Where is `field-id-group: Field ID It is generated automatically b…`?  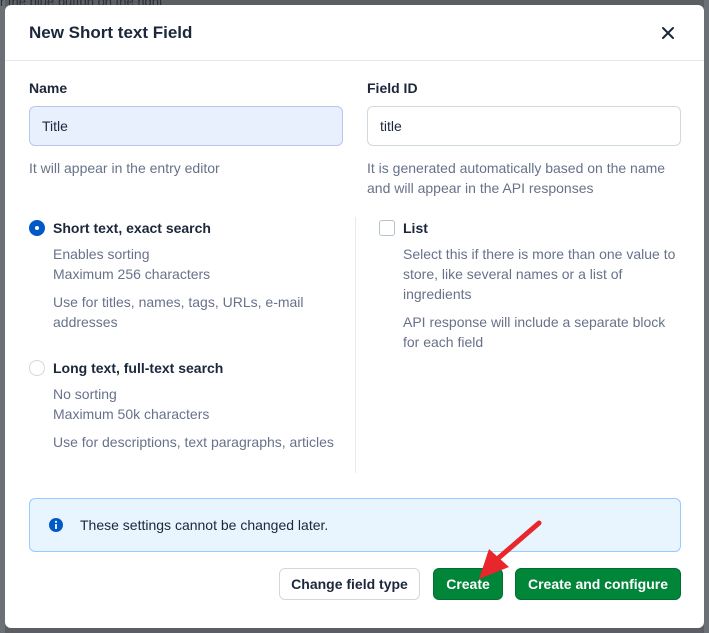 field-id-group: Field ID It is generated automatically b… is located at coordinates (524, 139).